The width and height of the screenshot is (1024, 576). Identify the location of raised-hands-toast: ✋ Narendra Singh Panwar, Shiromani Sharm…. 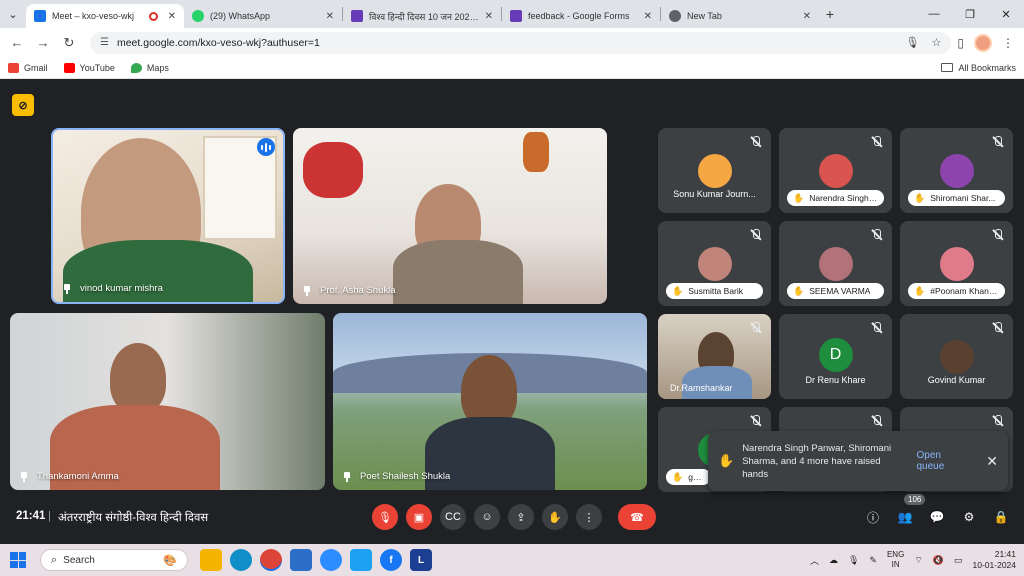
(858, 461).